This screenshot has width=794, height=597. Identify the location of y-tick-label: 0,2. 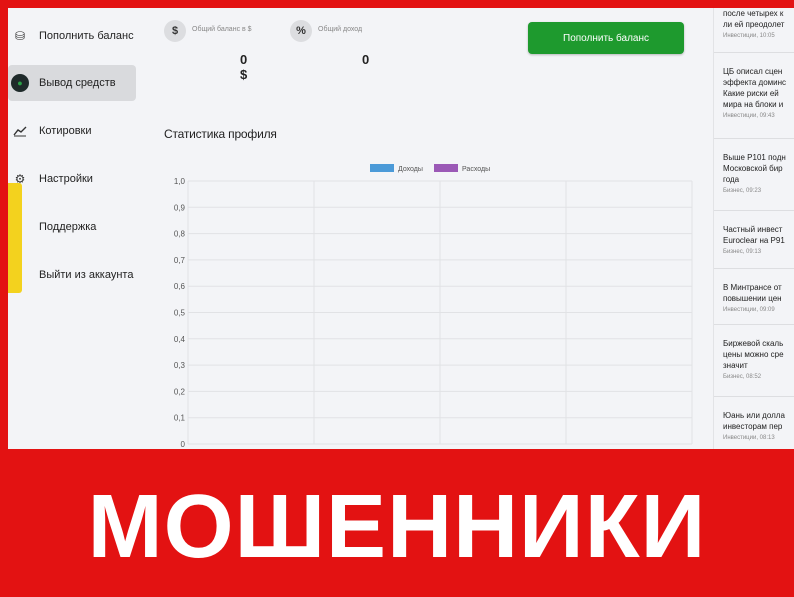
(180, 391).